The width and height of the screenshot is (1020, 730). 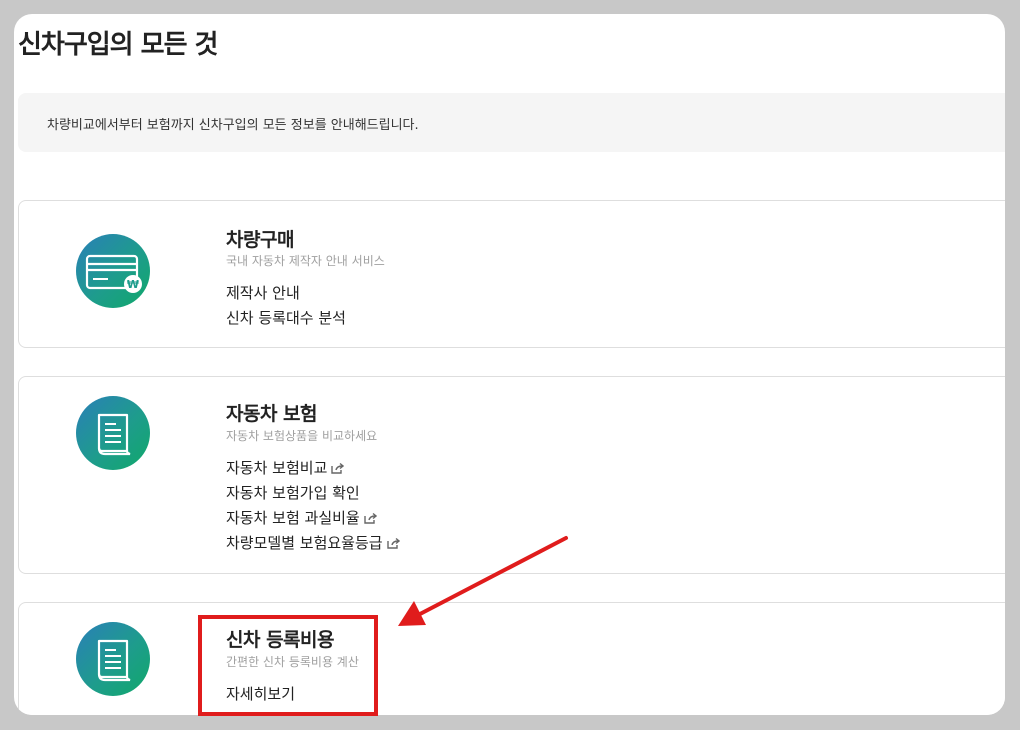 What do you see at coordinates (277, 468) in the screenshot?
I see `link-label: 자동차 보험비교` at bounding box center [277, 468].